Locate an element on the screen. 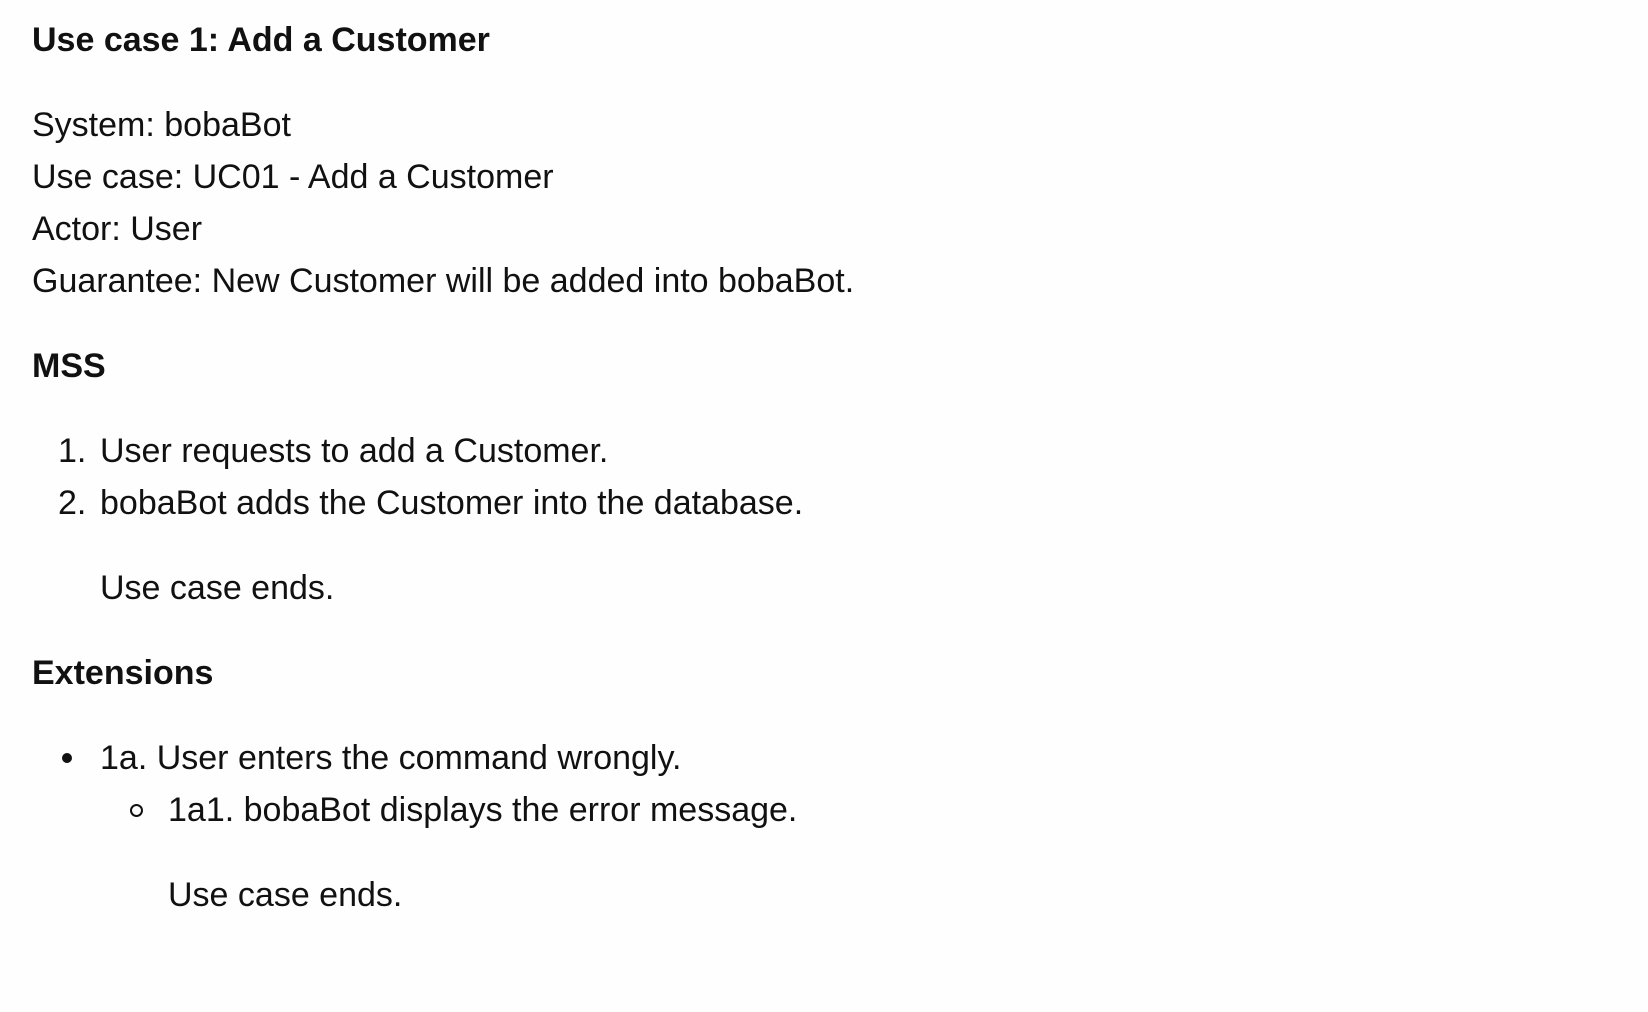 The image size is (1648, 1012). bullet-circle-icon is located at coordinates (136, 810).